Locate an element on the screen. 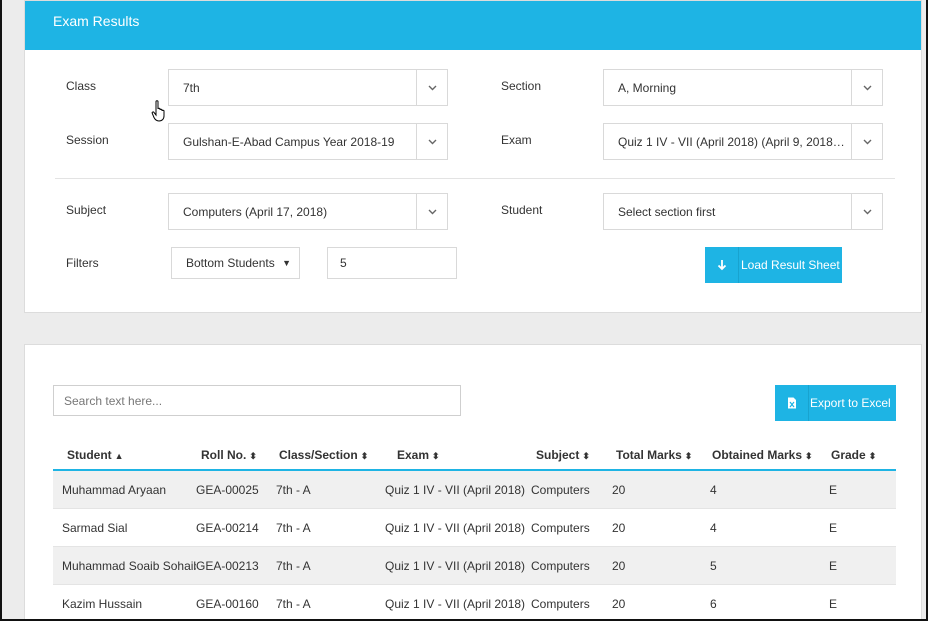  student-select-value: Select section first is located at coordinates (667, 211).